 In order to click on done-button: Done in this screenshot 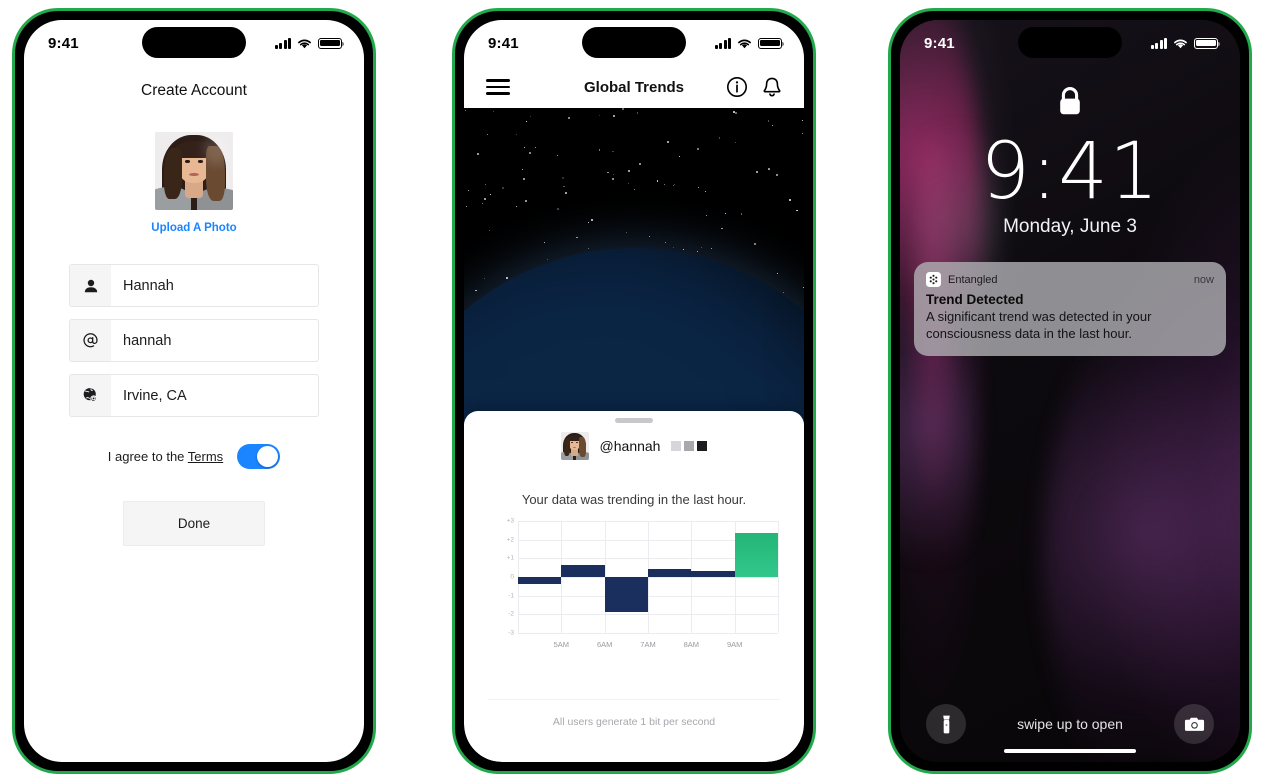, I will do `click(194, 523)`.